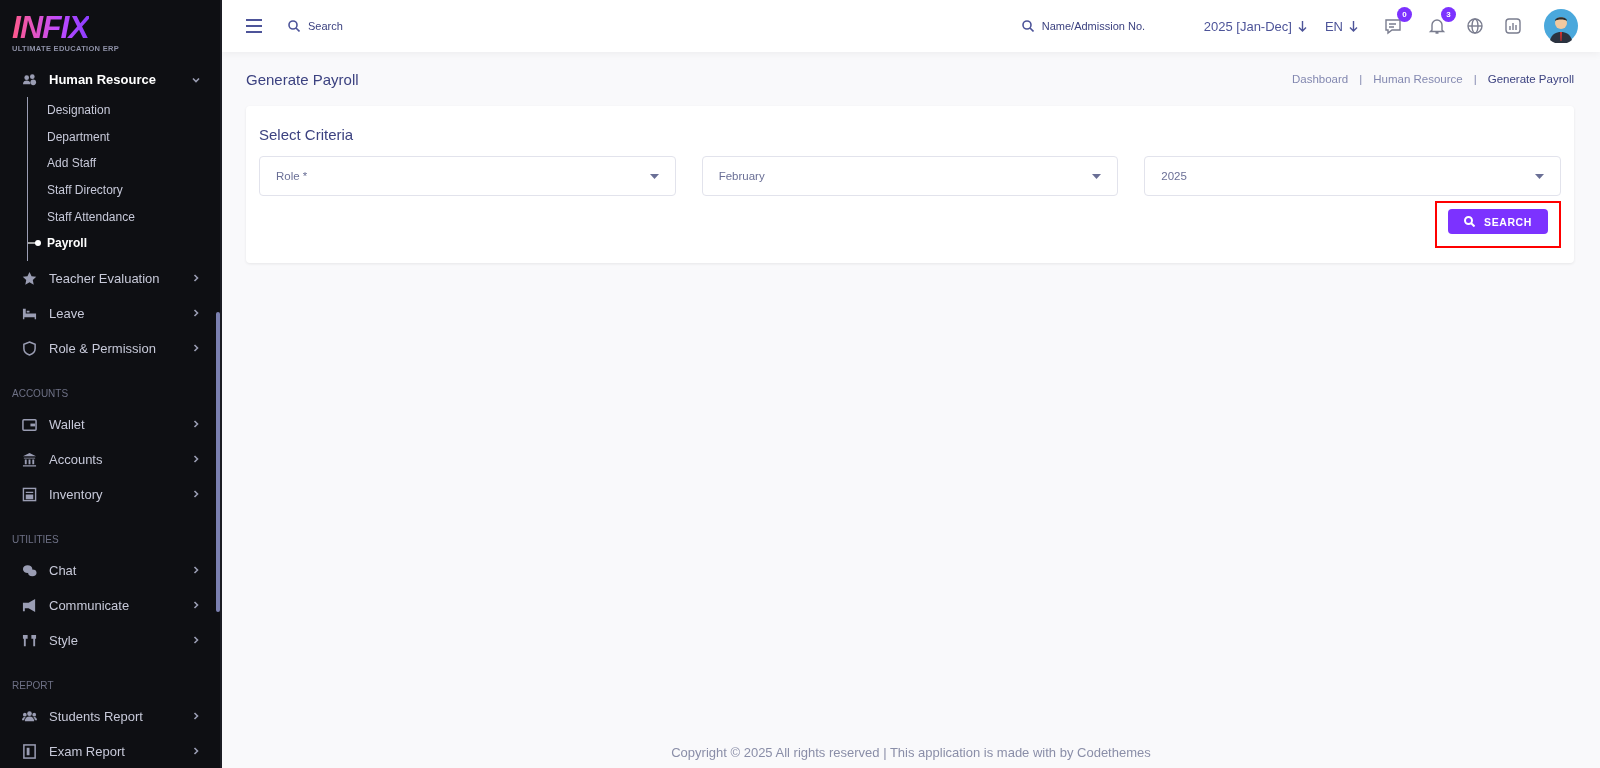 The image size is (1600, 768). What do you see at coordinates (29, 716) in the screenshot?
I see `users-icon` at bounding box center [29, 716].